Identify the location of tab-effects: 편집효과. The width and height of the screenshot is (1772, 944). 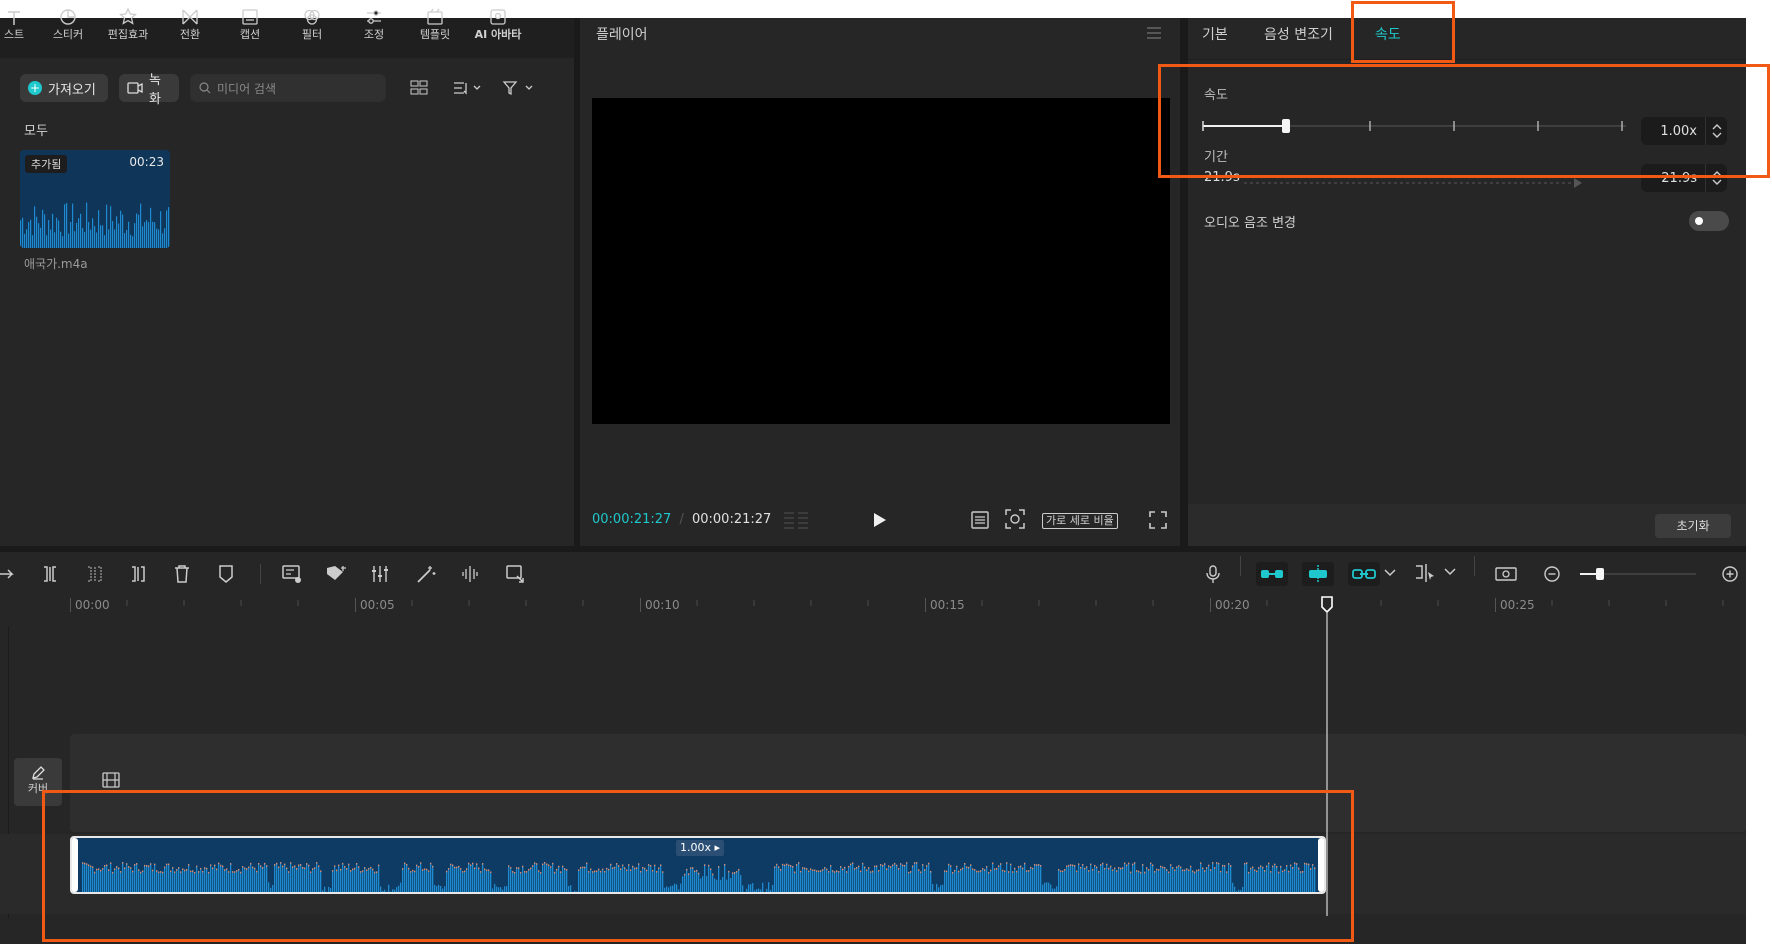
(128, 24).